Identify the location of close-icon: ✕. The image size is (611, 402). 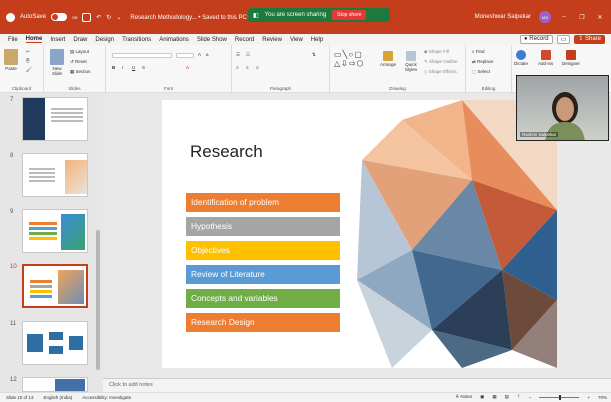
(600, 17).